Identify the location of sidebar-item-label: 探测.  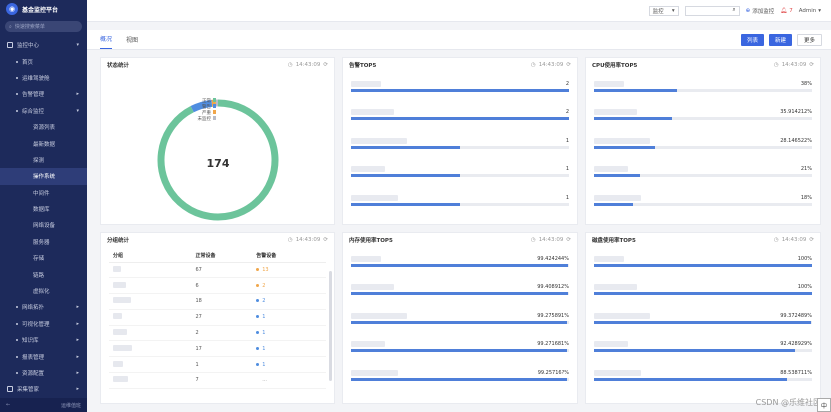
(39, 160).